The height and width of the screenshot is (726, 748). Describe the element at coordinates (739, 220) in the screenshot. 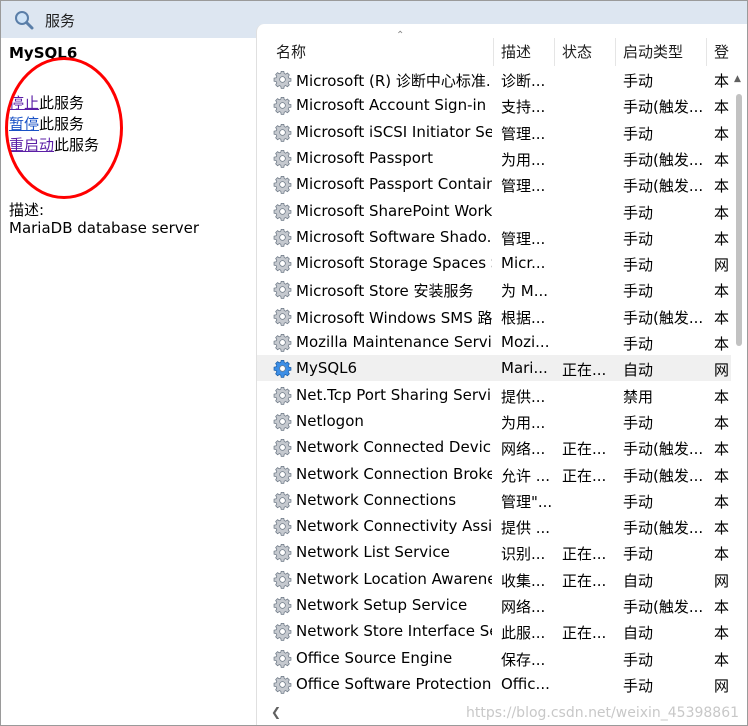

I see `vertical-scroll-thumb` at that location.